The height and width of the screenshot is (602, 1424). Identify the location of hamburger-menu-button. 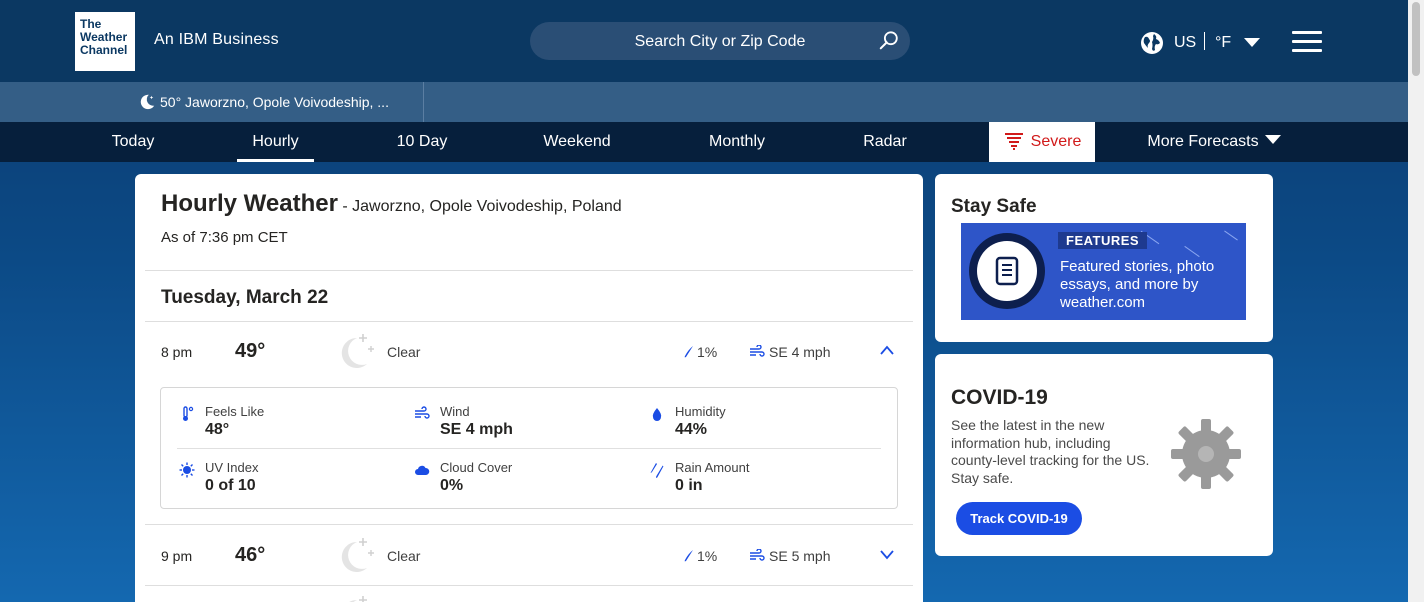
(1307, 42).